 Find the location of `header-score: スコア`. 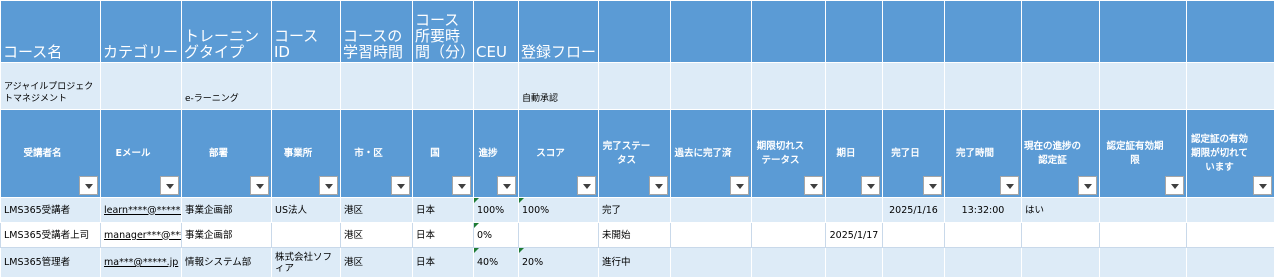

header-score: スコア is located at coordinates (558, 153).